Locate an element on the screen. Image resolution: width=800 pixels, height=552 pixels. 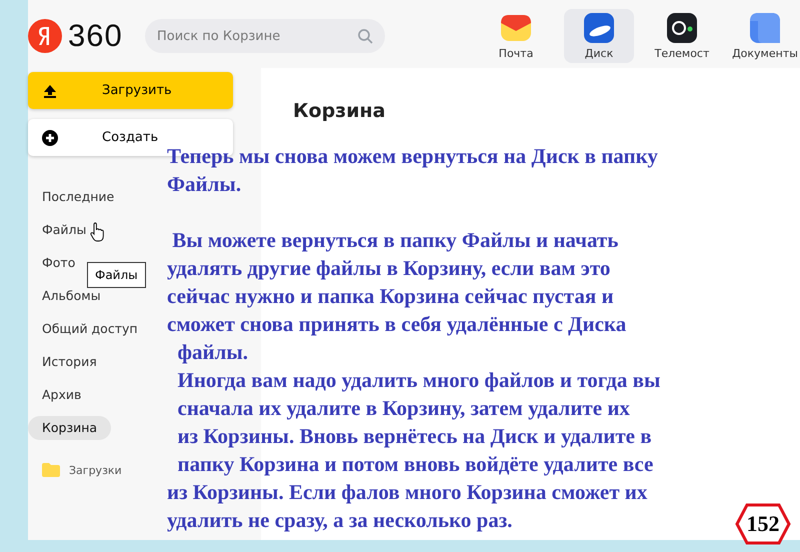
annotation-text: файлы. is located at coordinates (213, 352).